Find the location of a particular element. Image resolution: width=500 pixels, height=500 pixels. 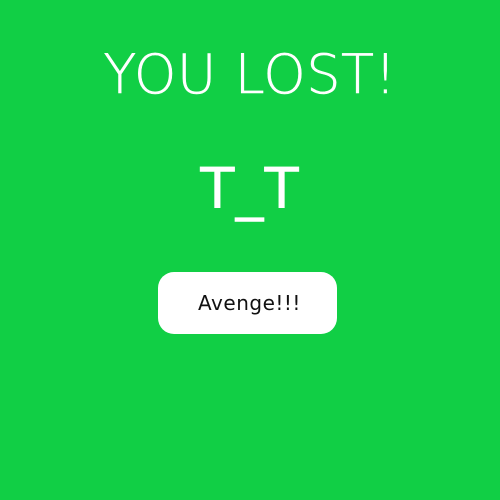

game-over-title: YOU LOST! is located at coordinates (250, 75).